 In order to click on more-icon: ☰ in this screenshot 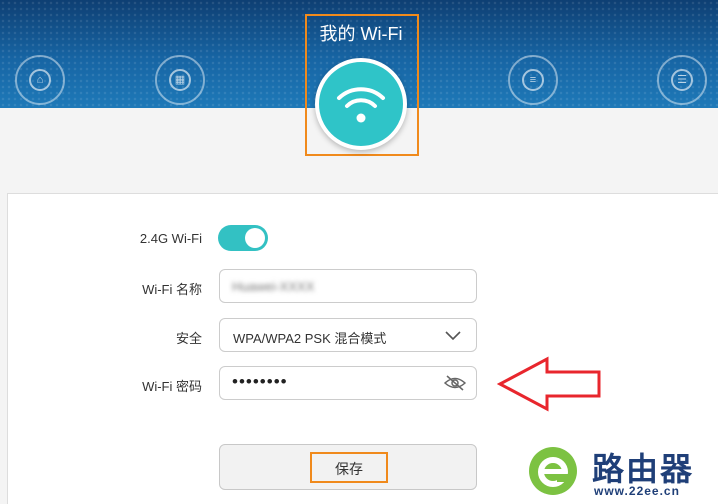, I will do `click(682, 80)`.